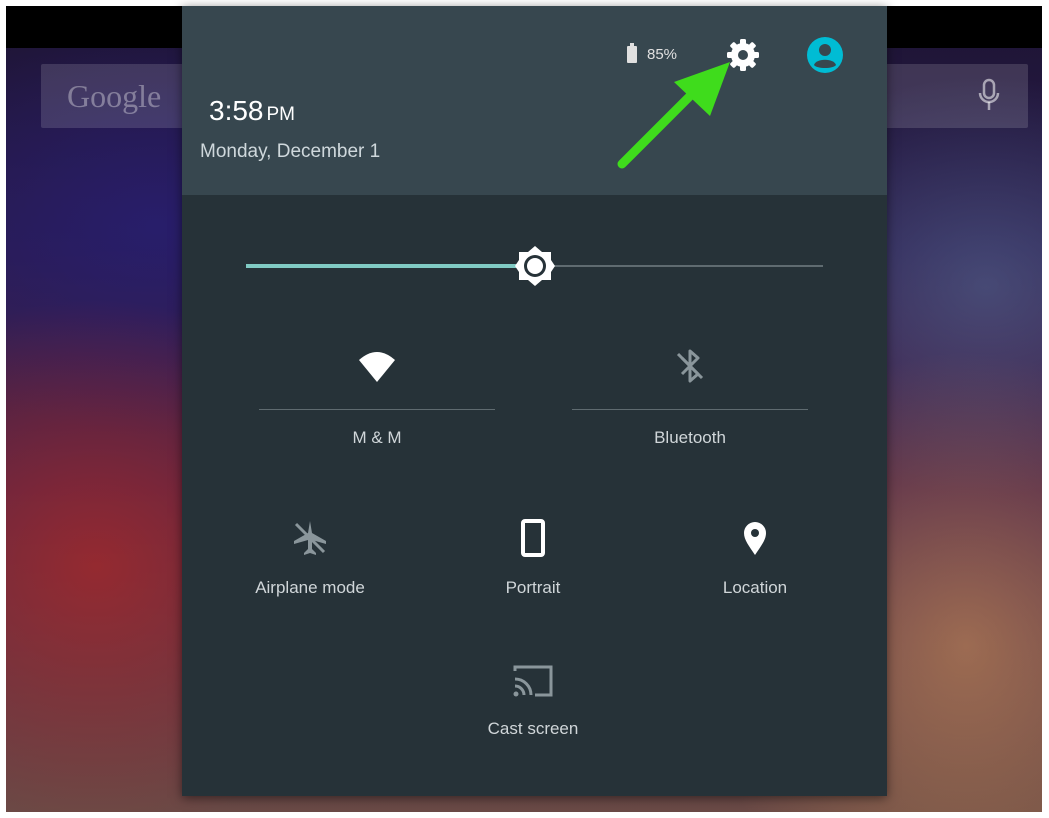 This screenshot has height=818, width=1049. I want to click on tile-cast-screen: Cast screen, so click(533, 711).